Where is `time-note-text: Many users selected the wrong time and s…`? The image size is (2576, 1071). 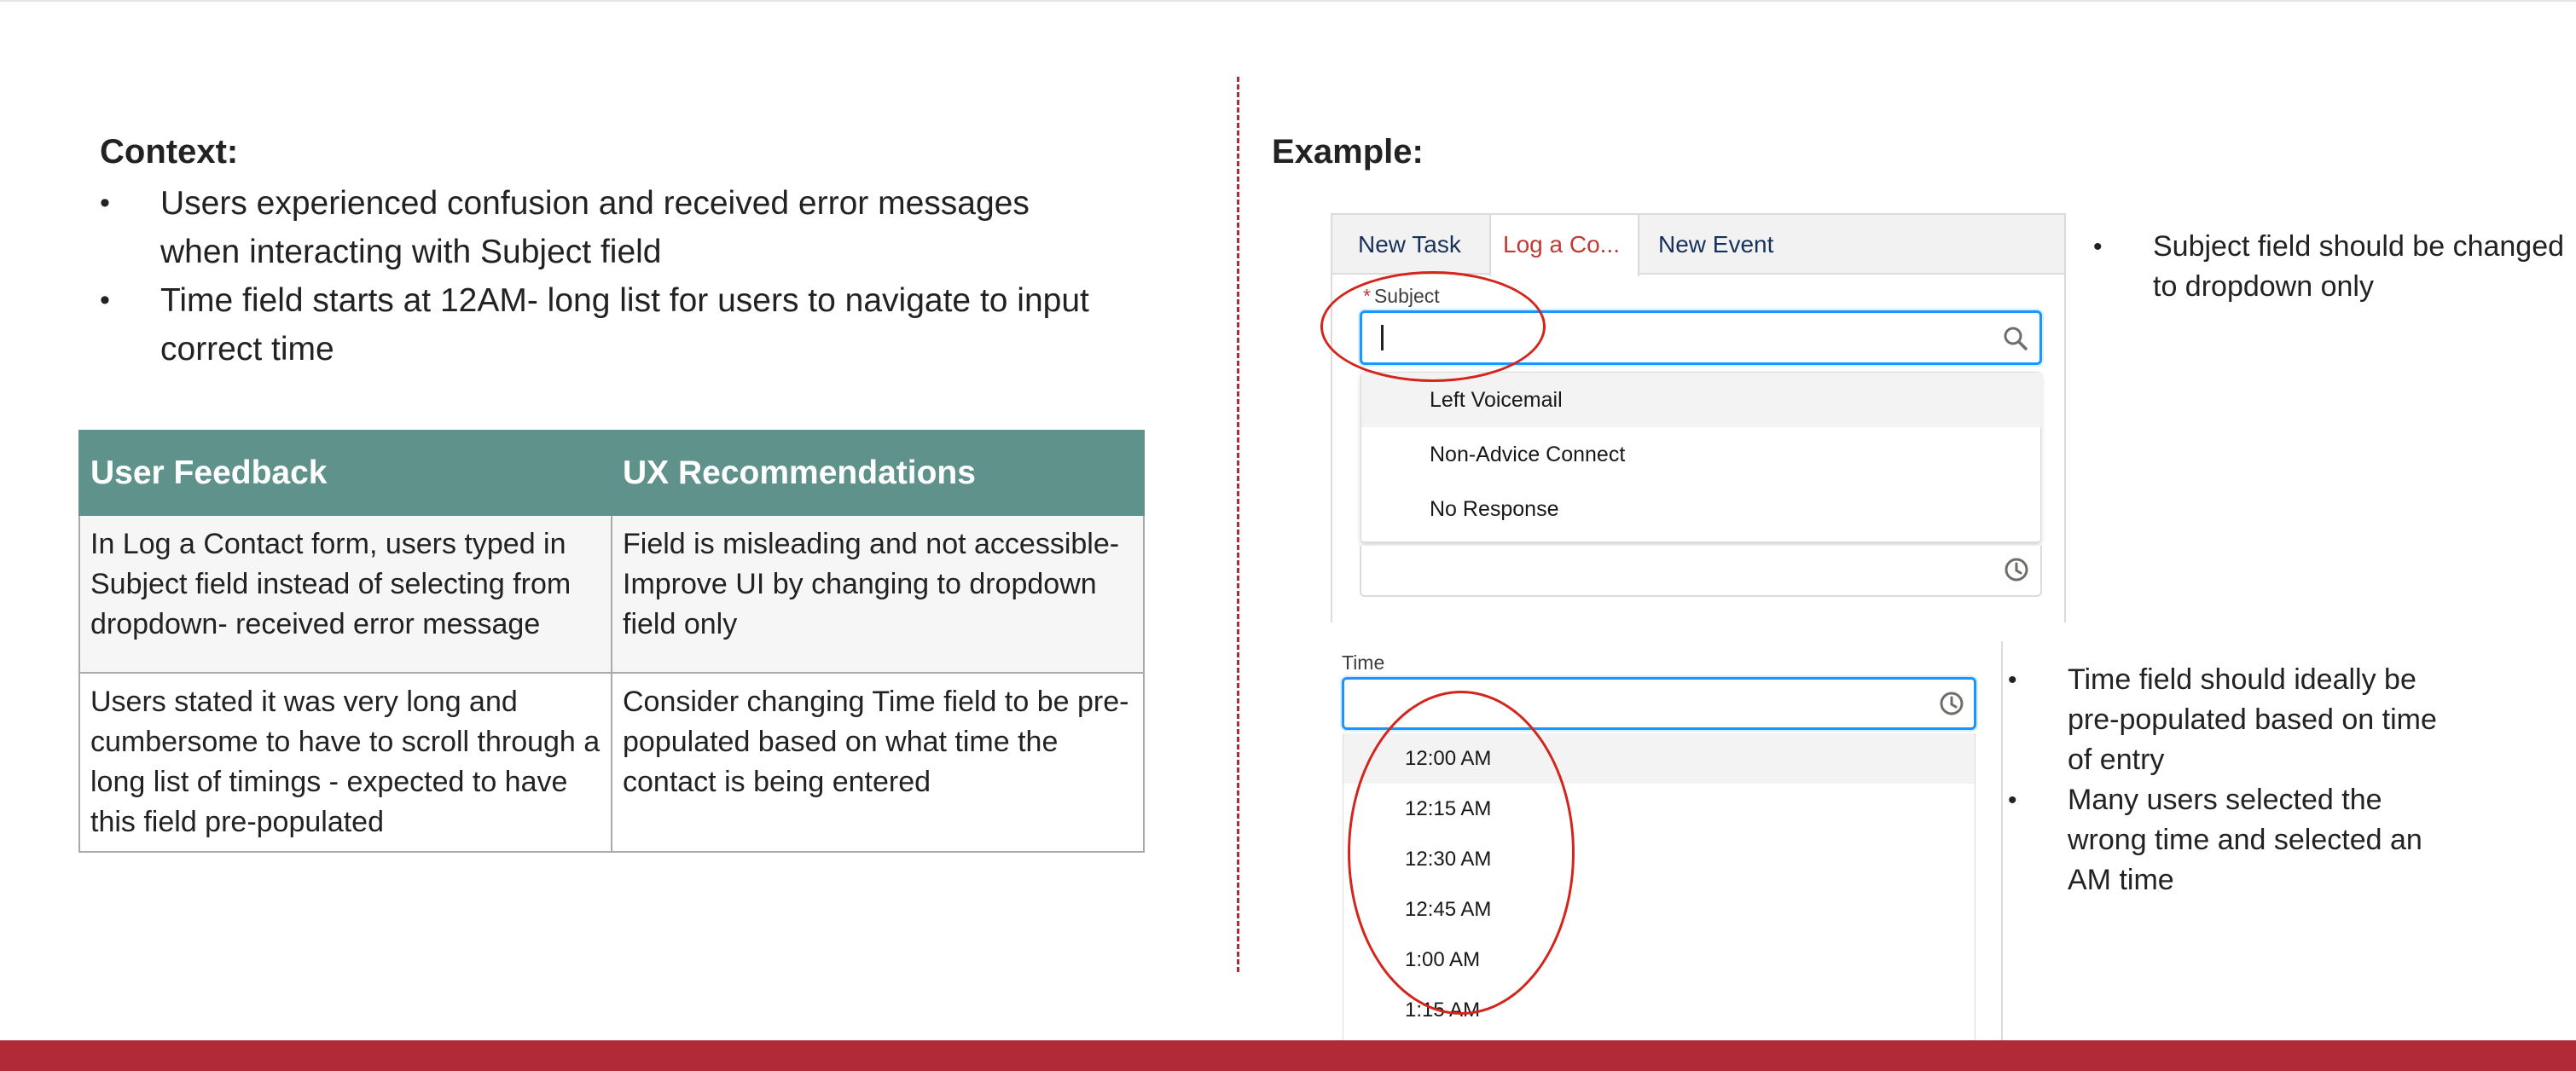 time-note-text: Many users selected the wrong time and s… is located at coordinates (2245, 840).